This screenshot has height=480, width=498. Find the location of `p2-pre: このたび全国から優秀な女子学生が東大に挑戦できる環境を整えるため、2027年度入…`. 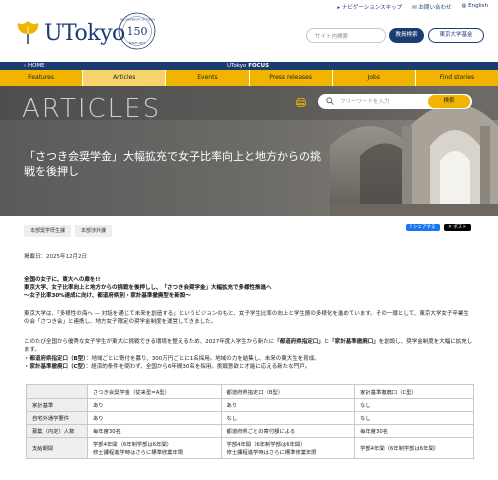

p2-pre: このたび全国から優秀な女子学生が東大に挑戦できる環境を整えるため、2027年度入… is located at coordinates (149, 342).